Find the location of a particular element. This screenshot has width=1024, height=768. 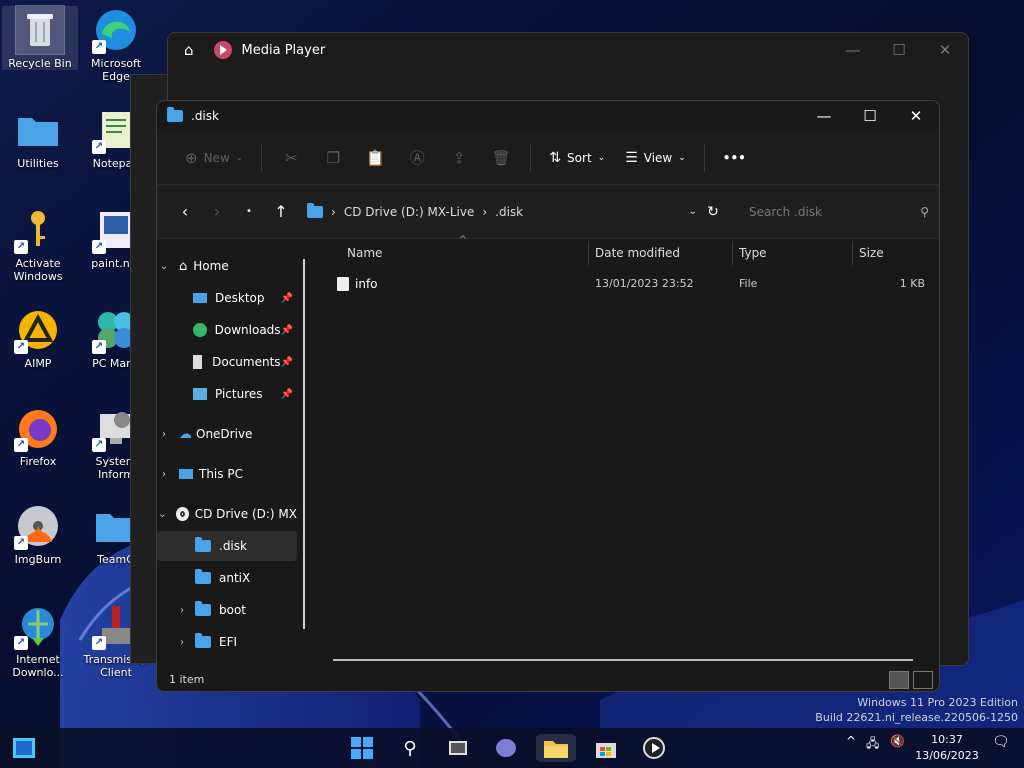

task-view-icon is located at coordinates (458, 748).